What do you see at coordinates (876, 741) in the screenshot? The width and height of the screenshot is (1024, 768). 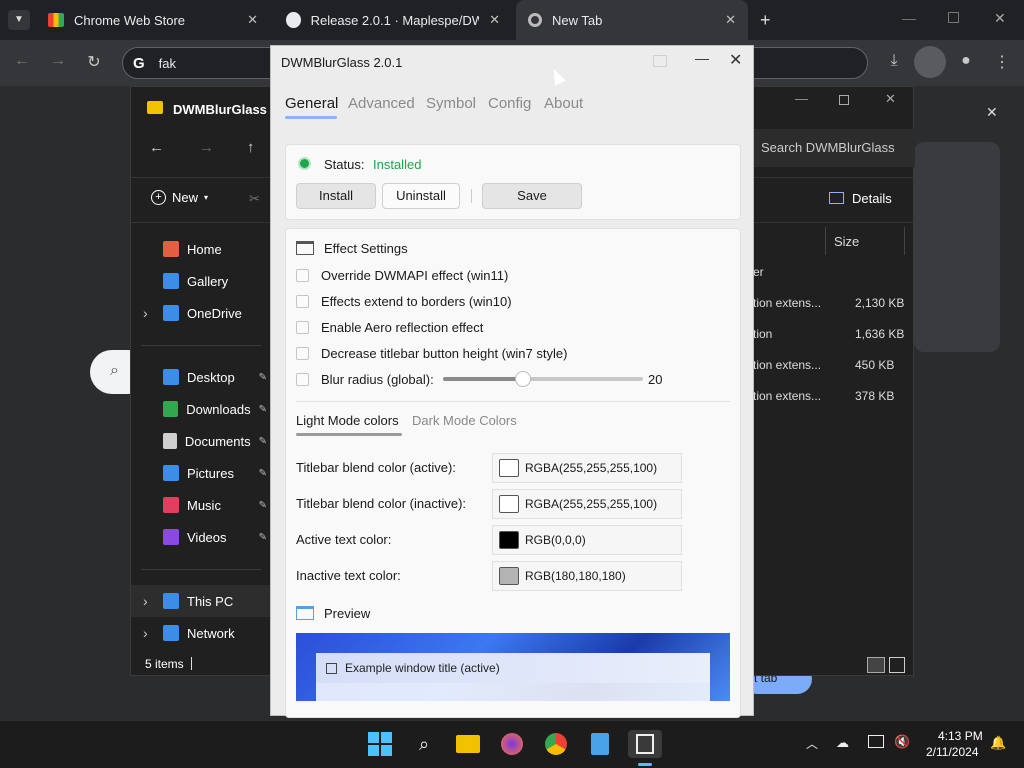 I see `network-icon` at bounding box center [876, 741].